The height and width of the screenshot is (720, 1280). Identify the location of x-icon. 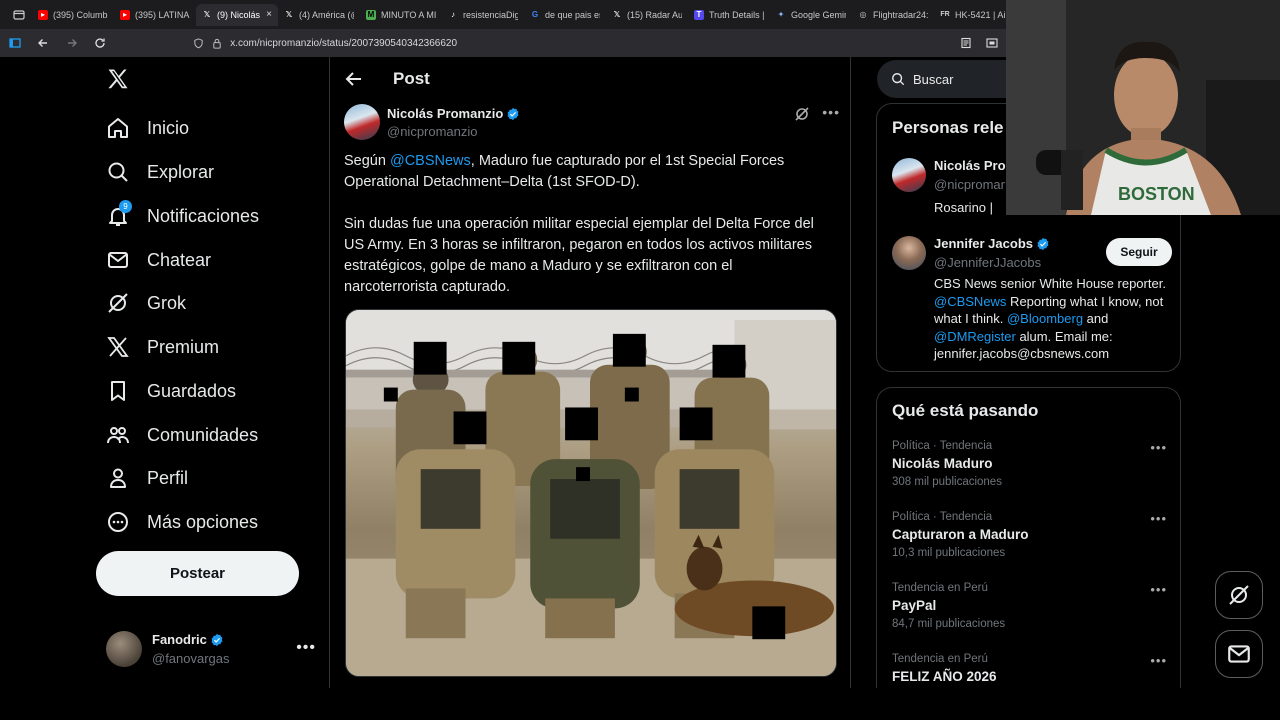
(118, 347).